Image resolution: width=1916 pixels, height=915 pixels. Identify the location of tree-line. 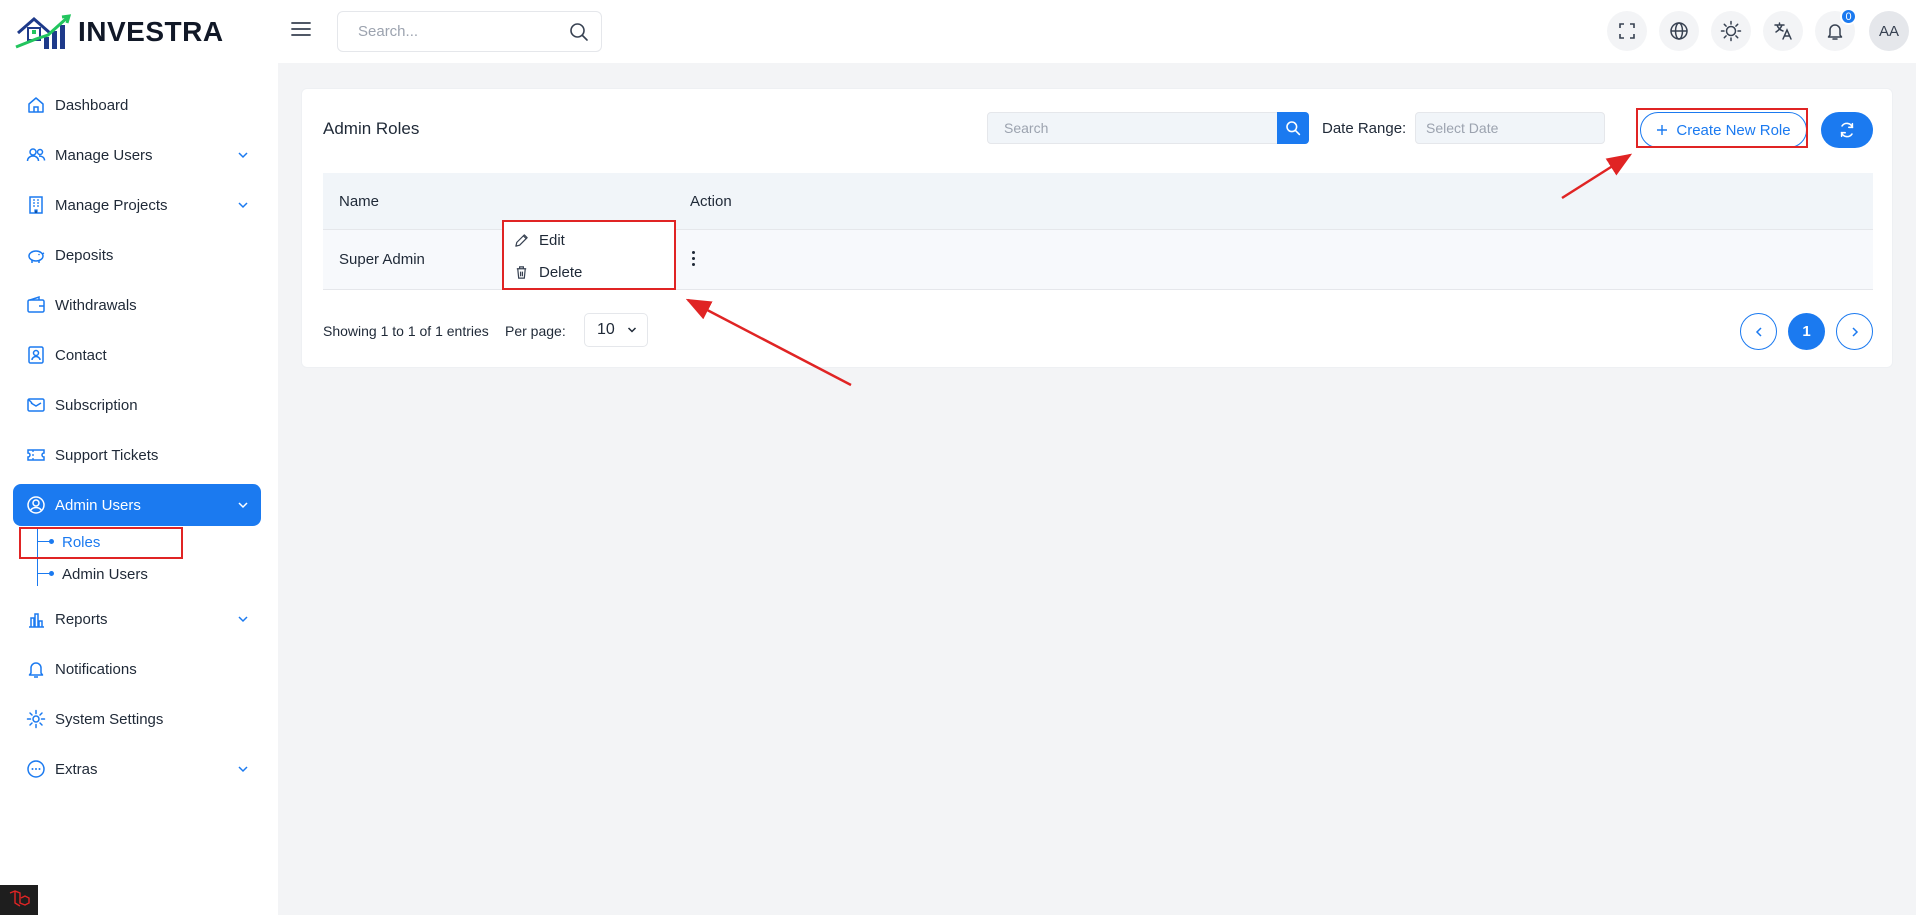
(37, 556).